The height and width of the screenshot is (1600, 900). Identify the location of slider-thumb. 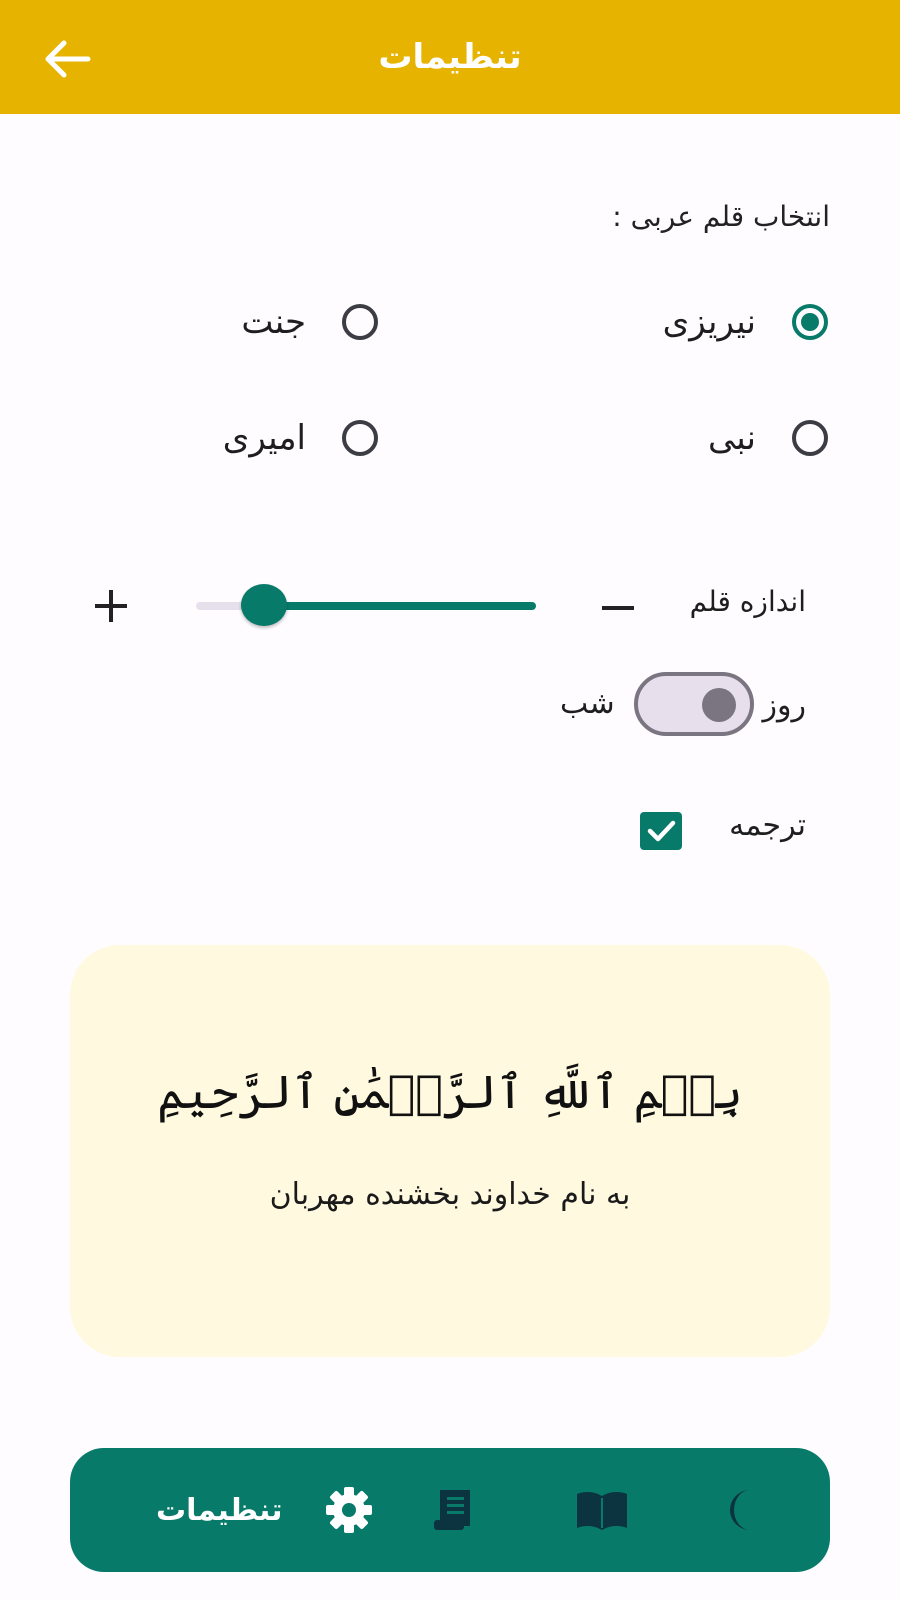
(264, 605).